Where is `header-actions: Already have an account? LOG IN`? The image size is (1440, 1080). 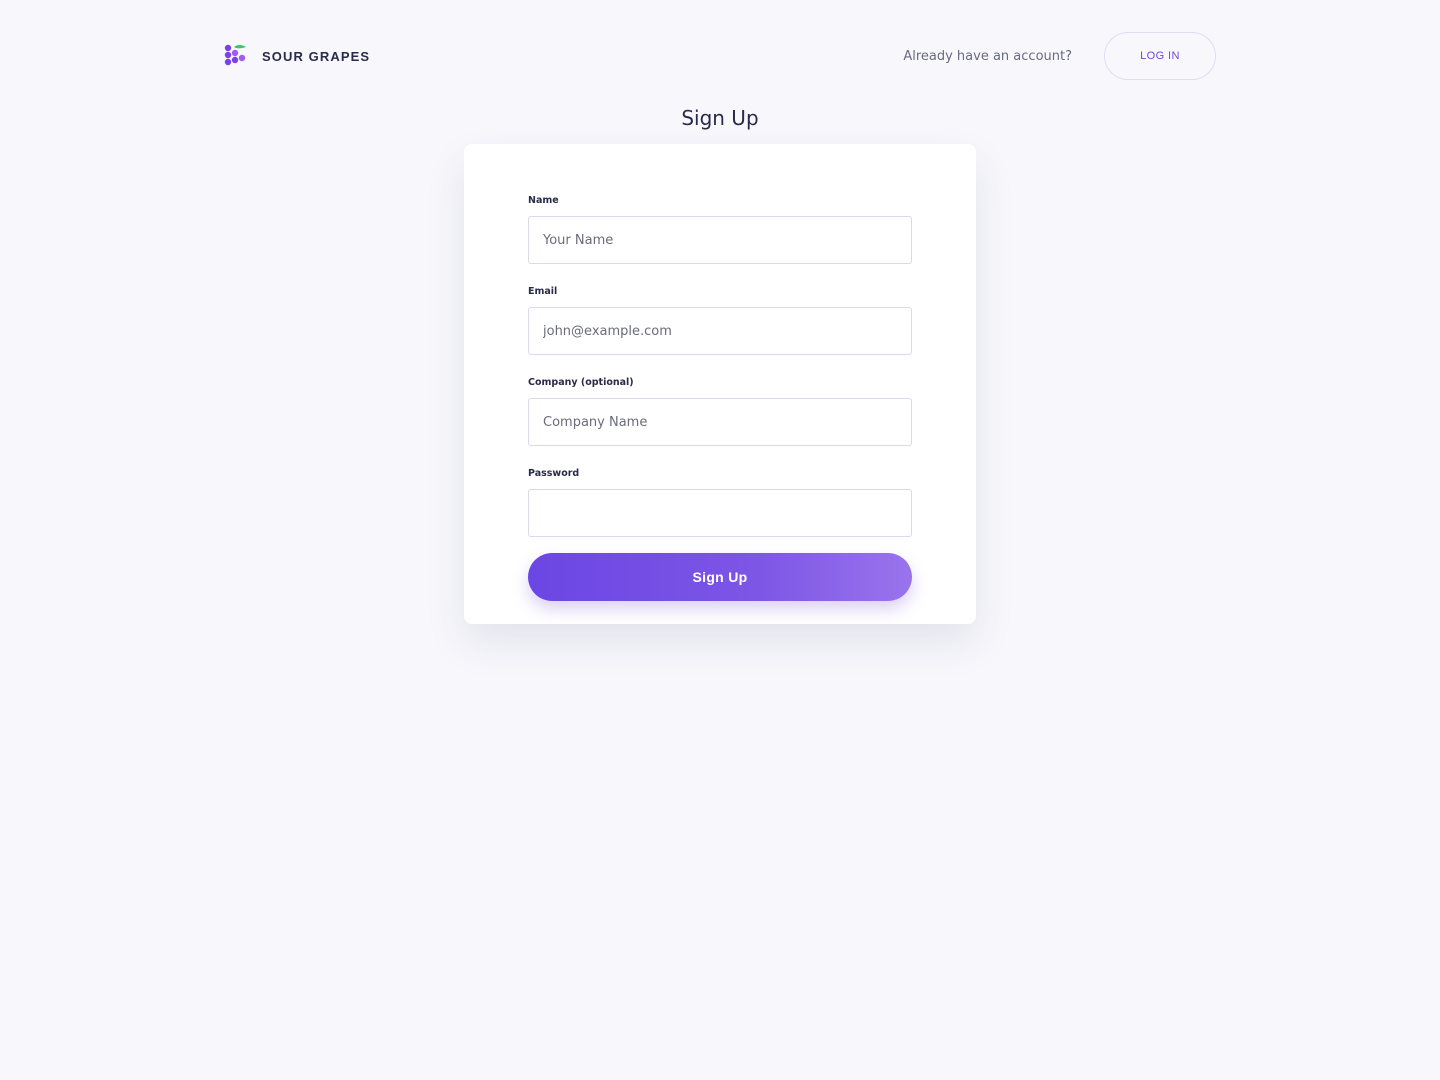
header-actions: Already have an account? LOG IN is located at coordinates (1059, 56).